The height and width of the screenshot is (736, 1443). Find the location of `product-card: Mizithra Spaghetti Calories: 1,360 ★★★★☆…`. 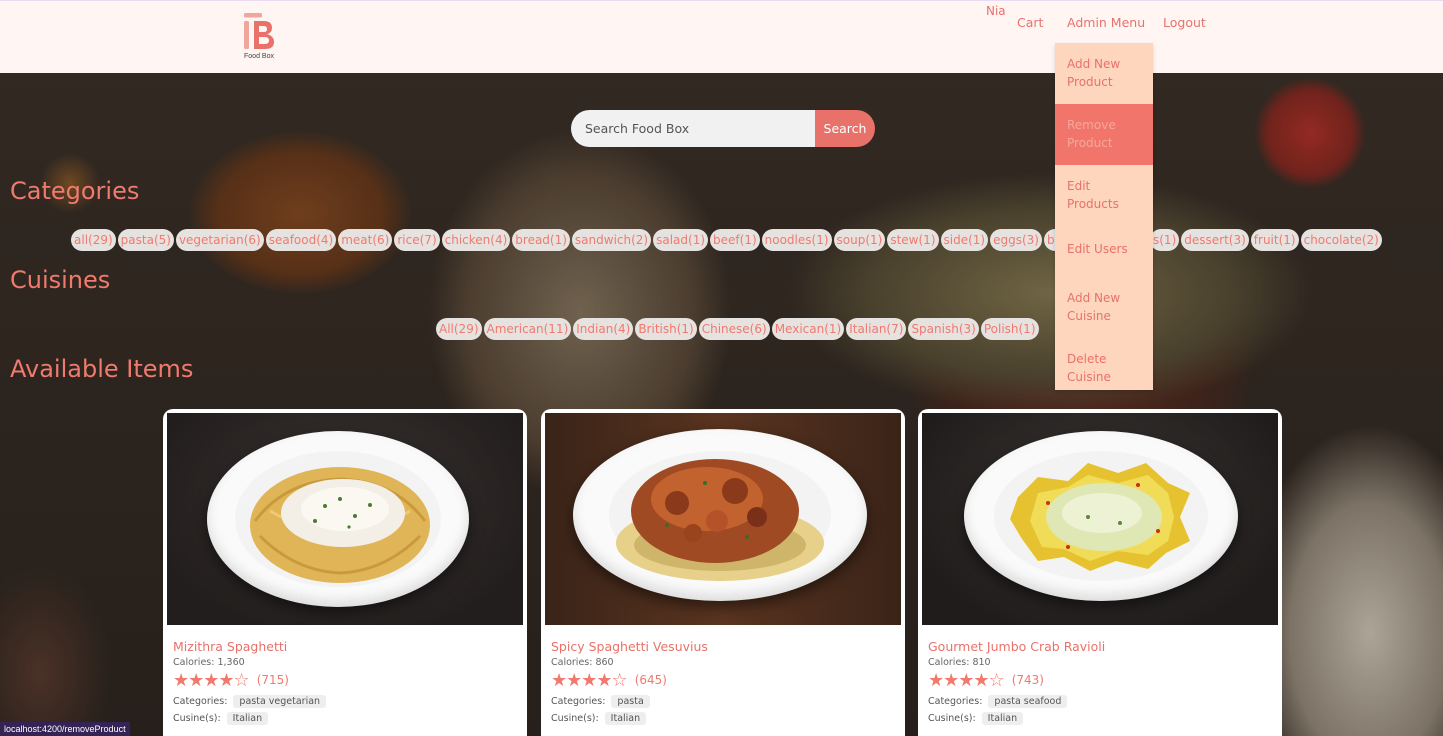

product-card: Mizithra Spaghetti Calories: 1,360 ★★★★☆… is located at coordinates (345, 572).